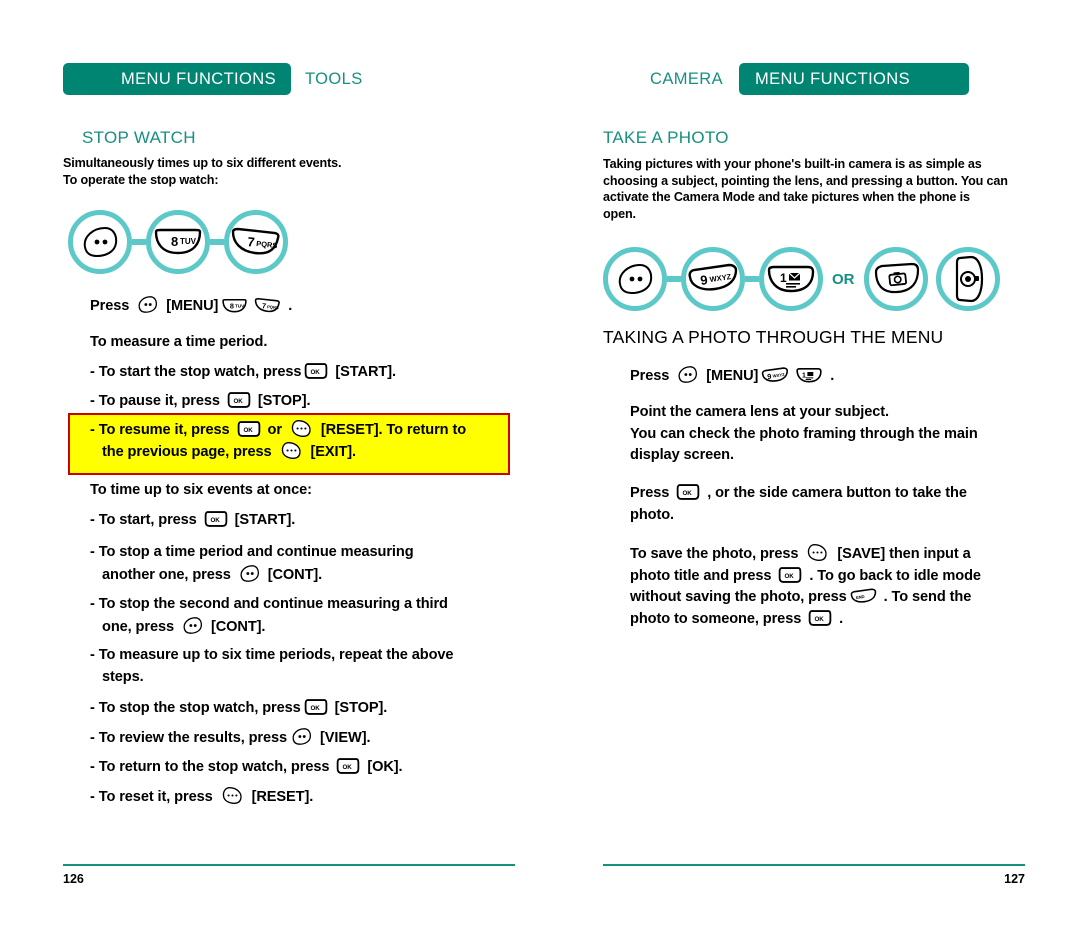 The height and width of the screenshot is (932, 1080). Describe the element at coordinates (837, 493) in the screenshot. I see `press-text-post: , or the side camera button to take the` at that location.